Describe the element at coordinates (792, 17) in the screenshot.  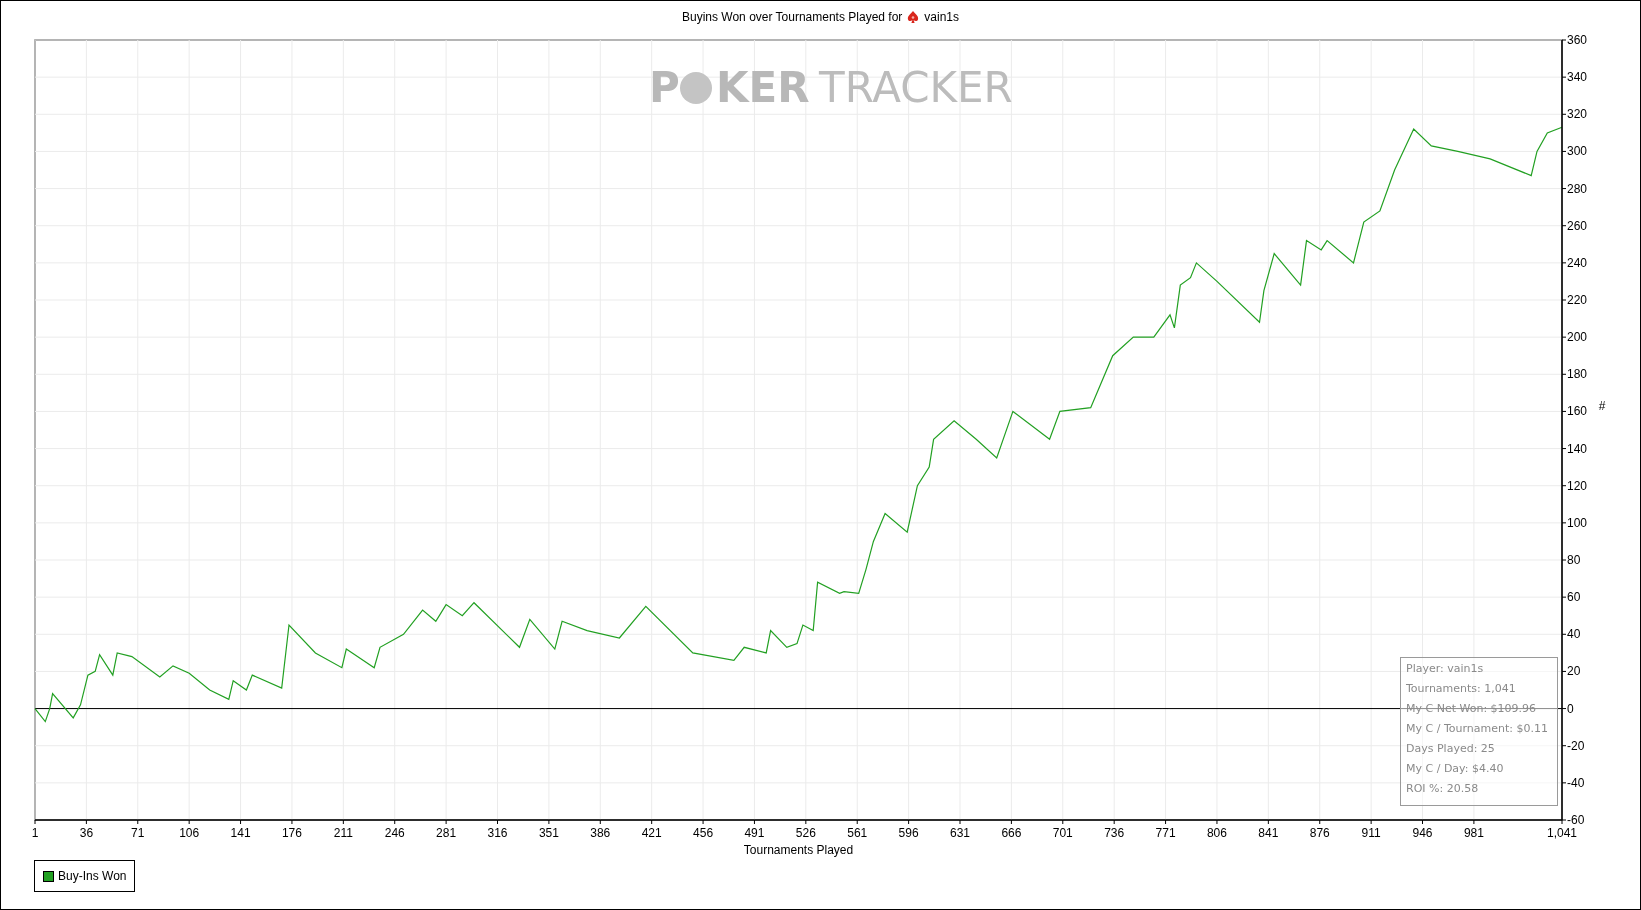
I see `chart-title: Buyins Won over Tournaments Played for` at that location.